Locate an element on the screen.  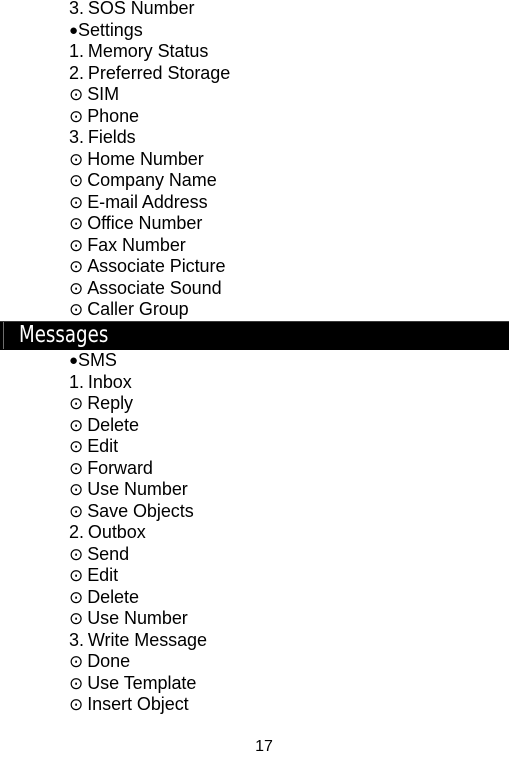
menu-entry-label: Associate Picture is located at coordinates (156, 266).